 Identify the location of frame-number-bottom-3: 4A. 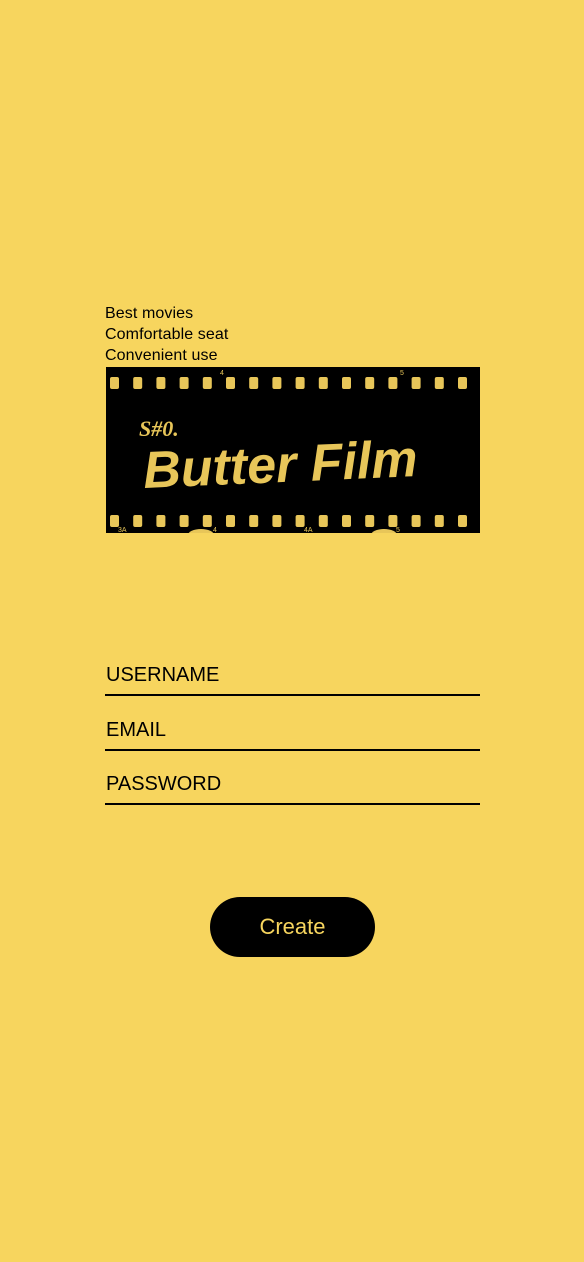
(308, 530).